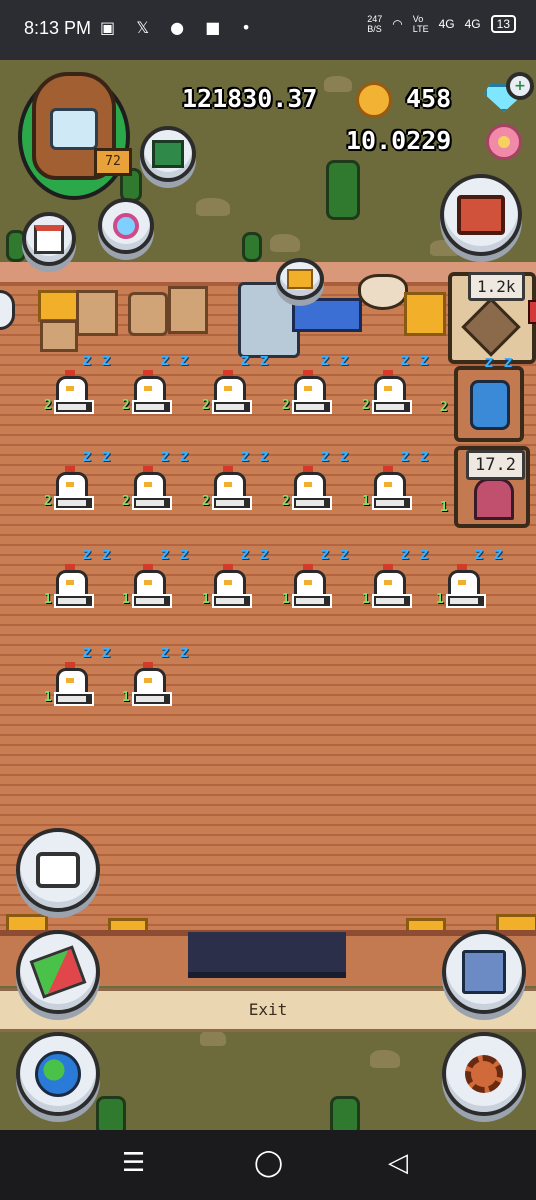 The image size is (536, 1200). What do you see at coordinates (420, 24) in the screenshot?
I see `volte-label: Vo LTE` at bounding box center [420, 24].